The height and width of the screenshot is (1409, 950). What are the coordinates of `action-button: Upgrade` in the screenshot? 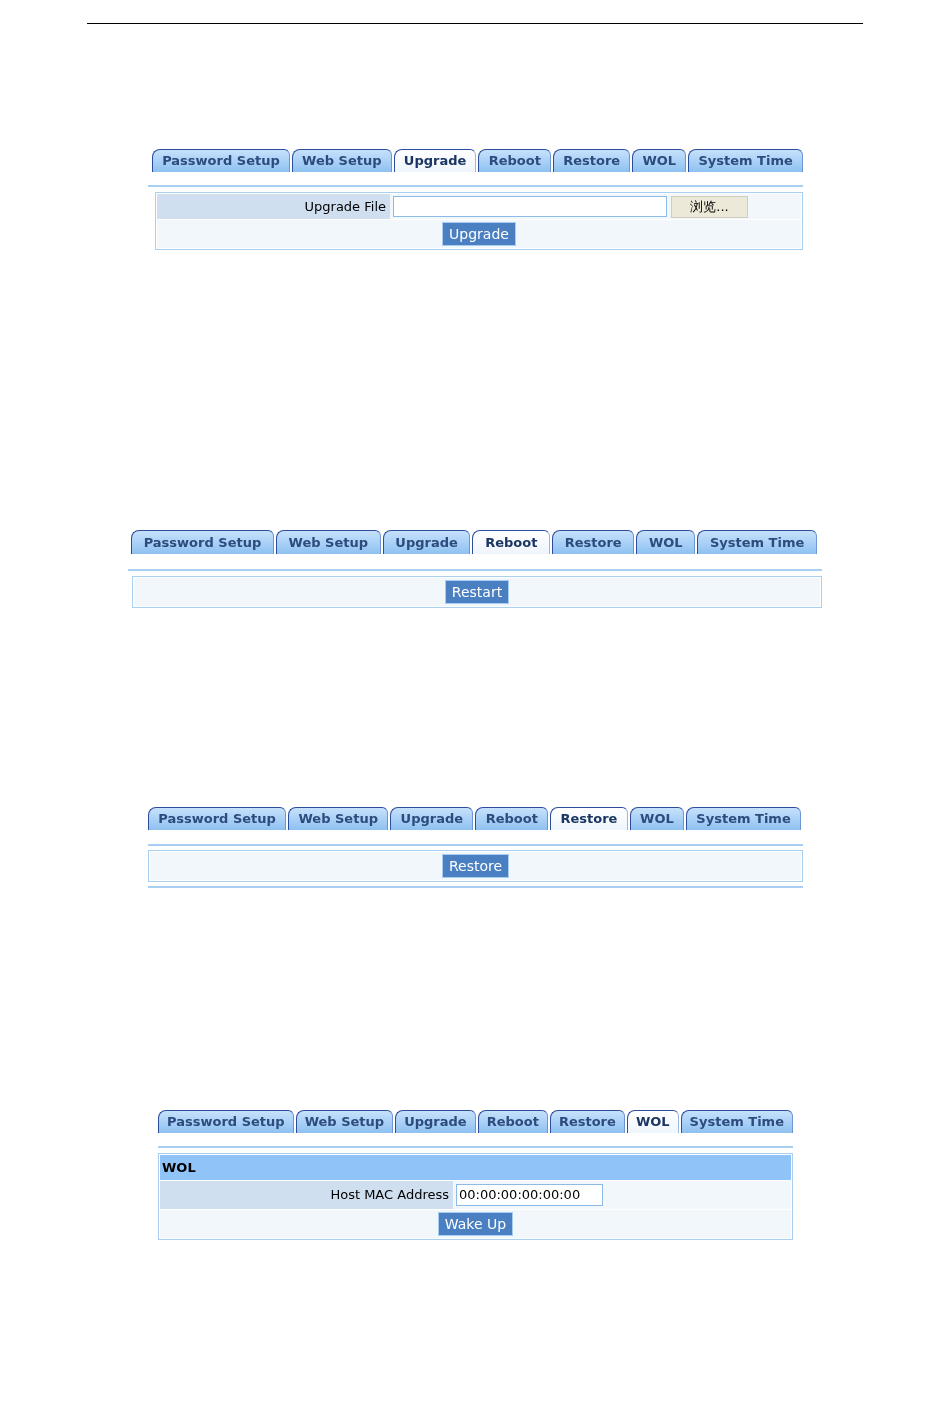 It's located at (479, 234).